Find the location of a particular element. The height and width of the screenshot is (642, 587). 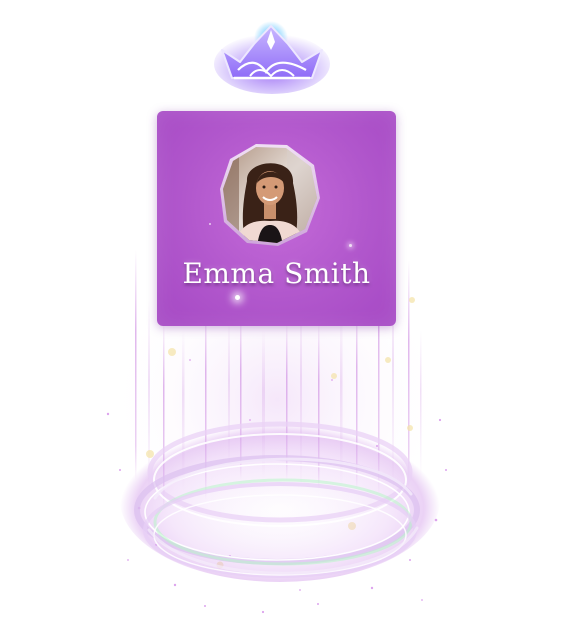

crown-icon-graphic is located at coordinates (272, 57).